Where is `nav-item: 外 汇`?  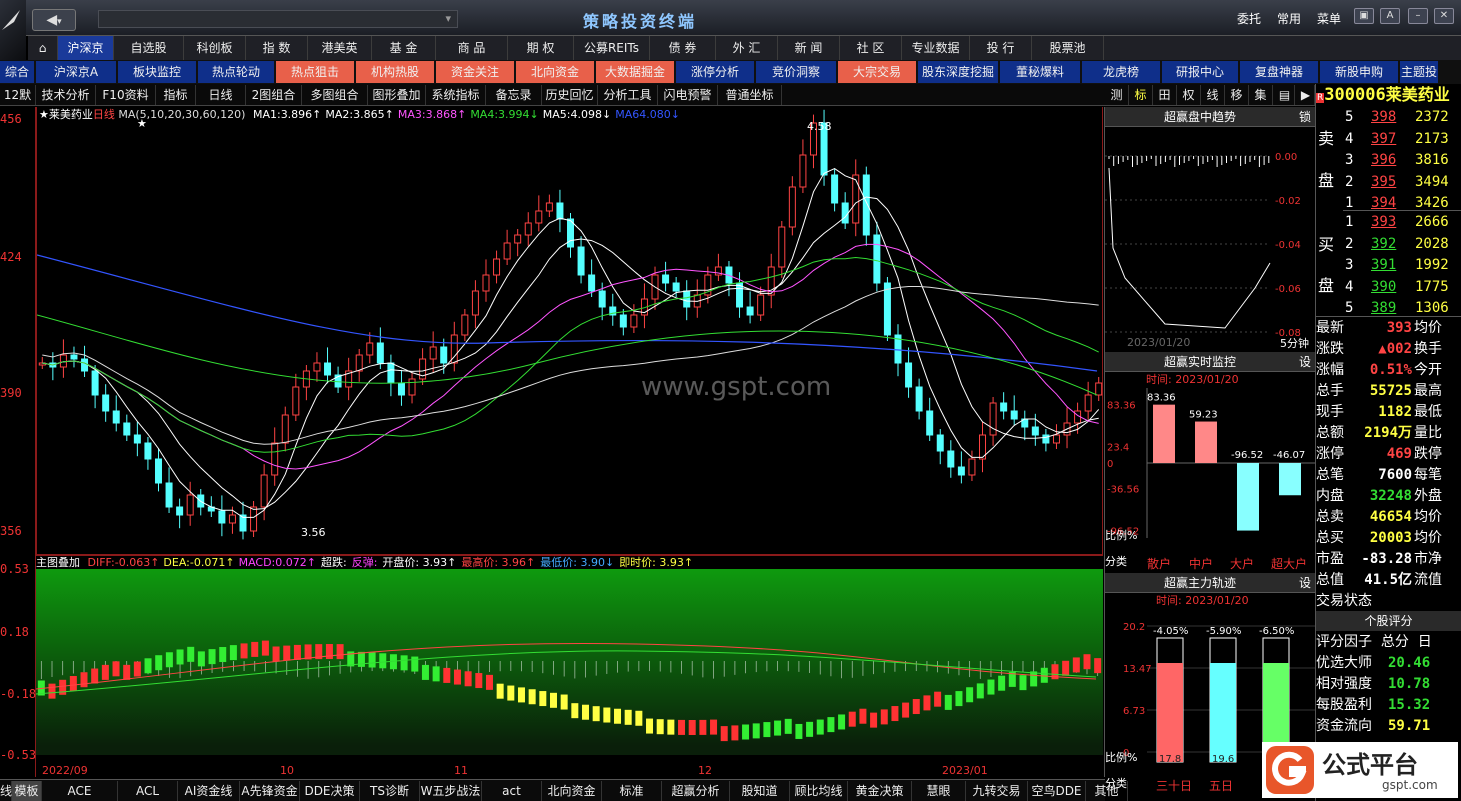 nav-item: 外 汇 is located at coordinates (747, 48).